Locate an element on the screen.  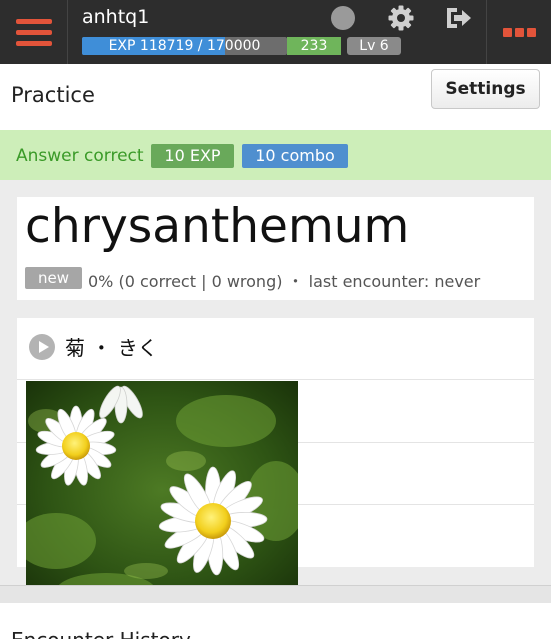
hamburger-menu-icon is located at coordinates (34, 32).